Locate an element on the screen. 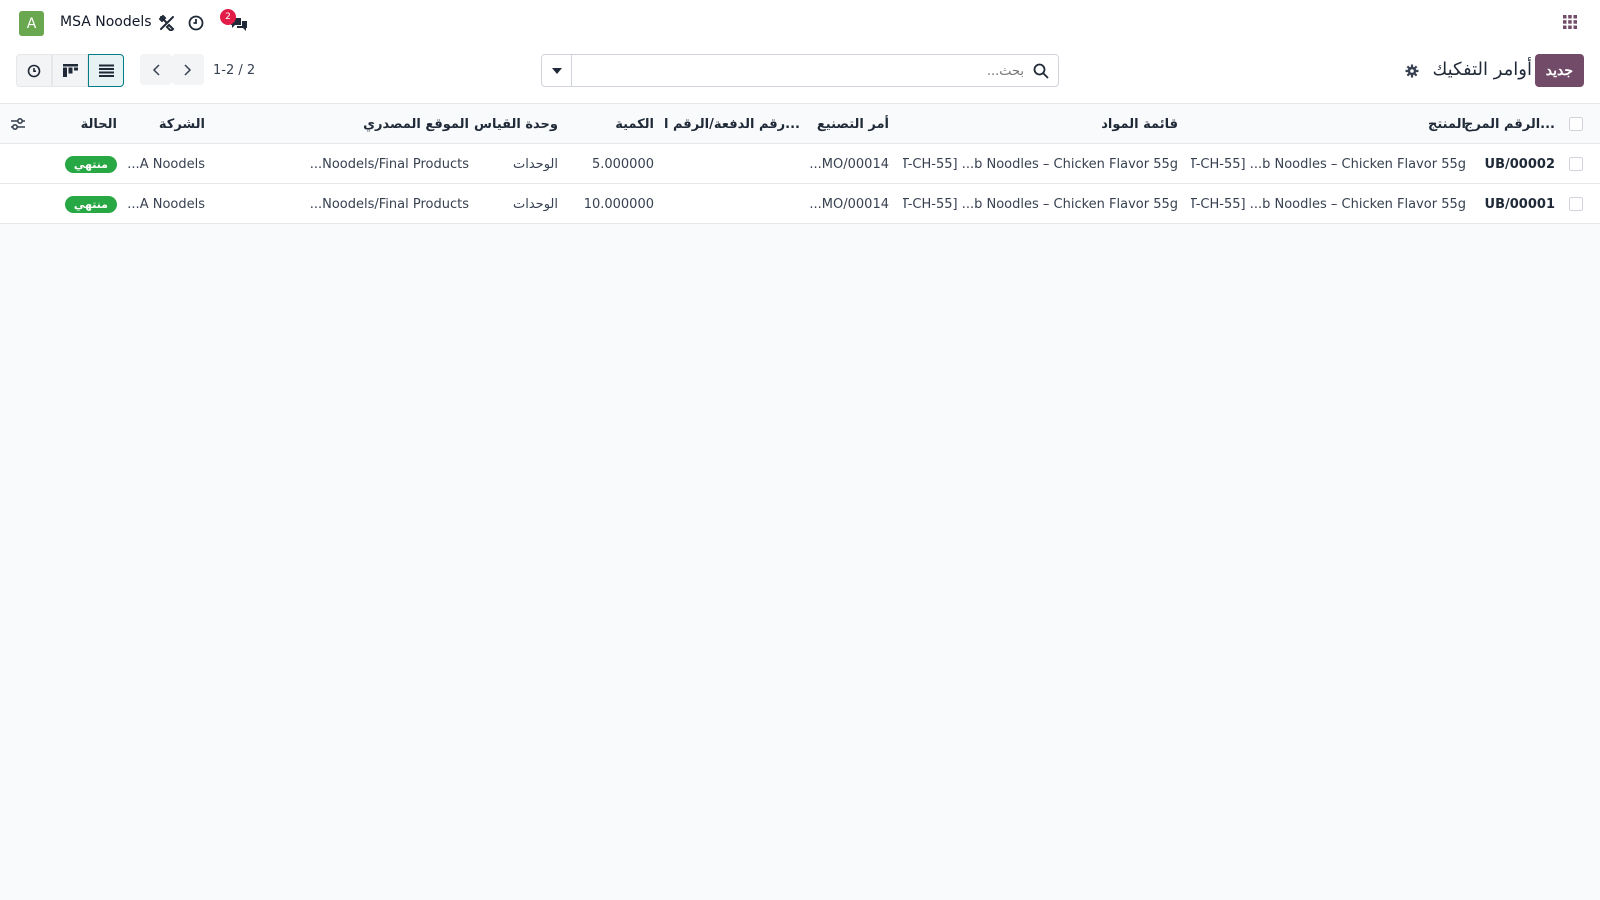 This screenshot has width=1600, height=900. chat-badge: 2 is located at coordinates (228, 17).